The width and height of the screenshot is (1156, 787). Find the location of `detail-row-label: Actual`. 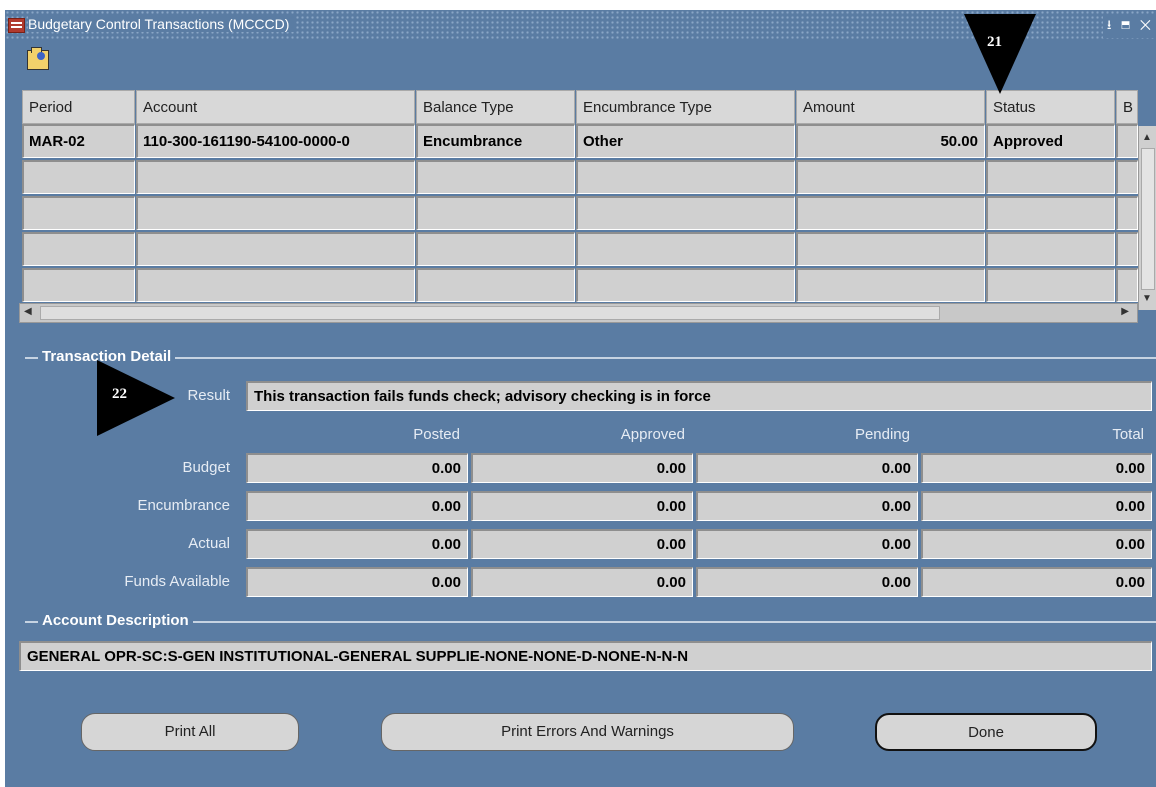

detail-row-label: Actual is located at coordinates (209, 543).